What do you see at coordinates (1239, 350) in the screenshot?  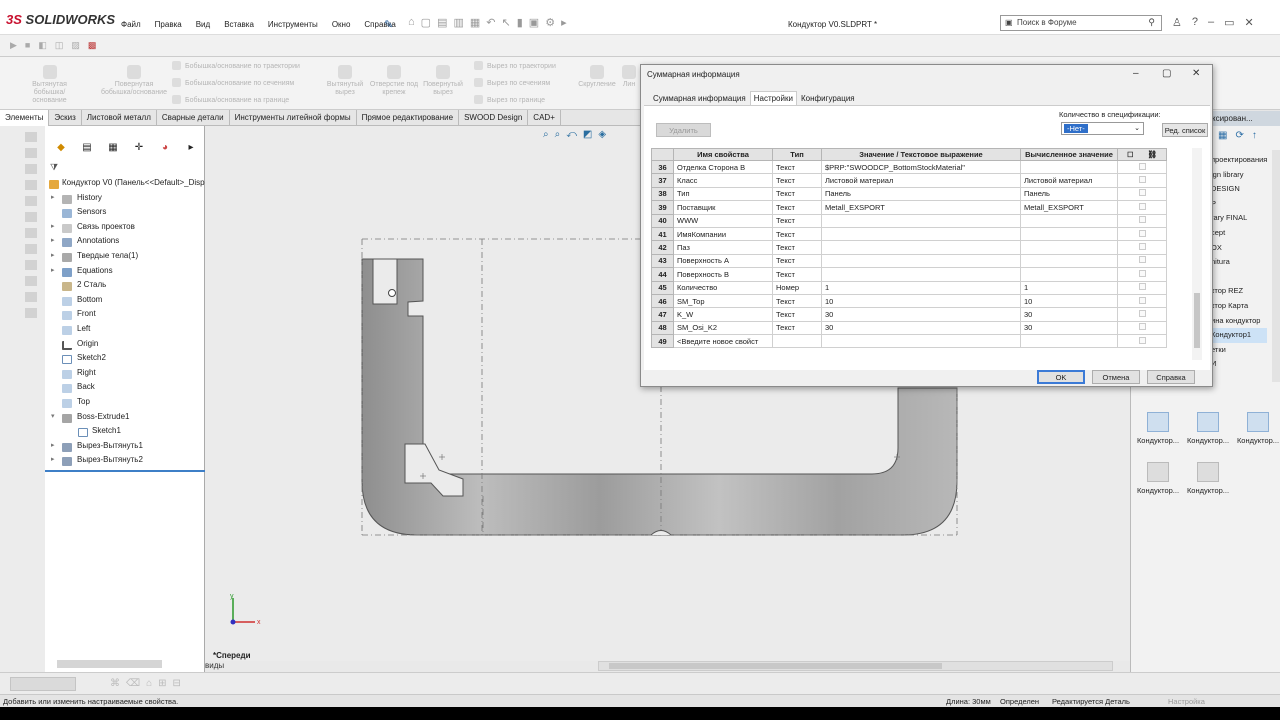 I see `list-item: етки` at bounding box center [1239, 350].